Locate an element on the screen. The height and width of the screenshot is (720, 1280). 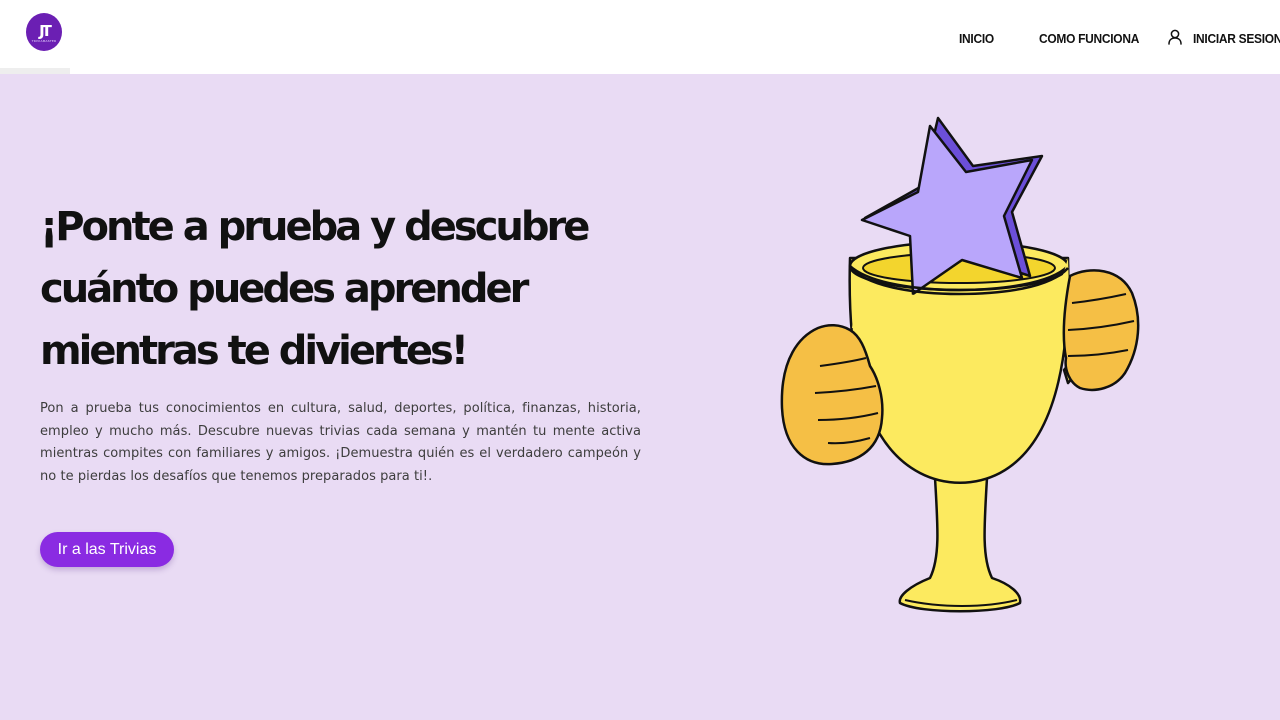
logo-subtitle: TRIVIAMASTER is located at coordinates (44, 40).